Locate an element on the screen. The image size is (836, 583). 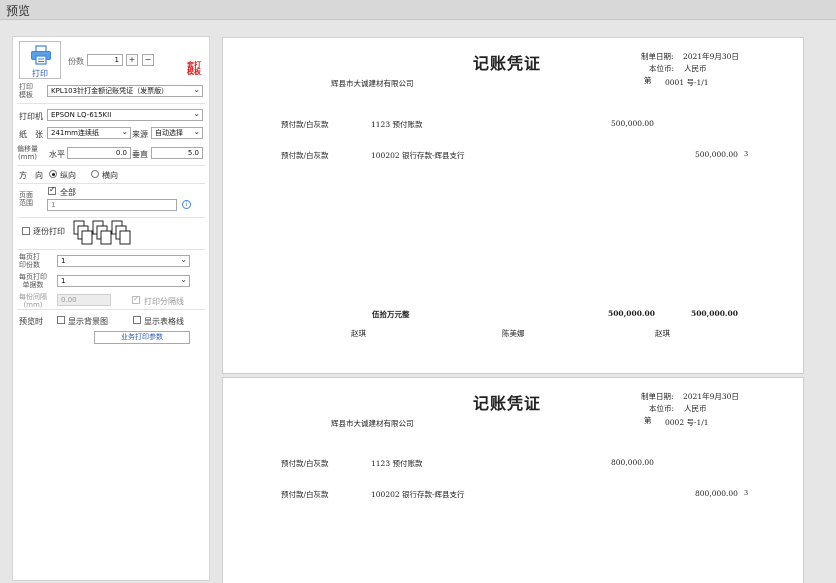
landscape-radio is located at coordinates (95, 174).